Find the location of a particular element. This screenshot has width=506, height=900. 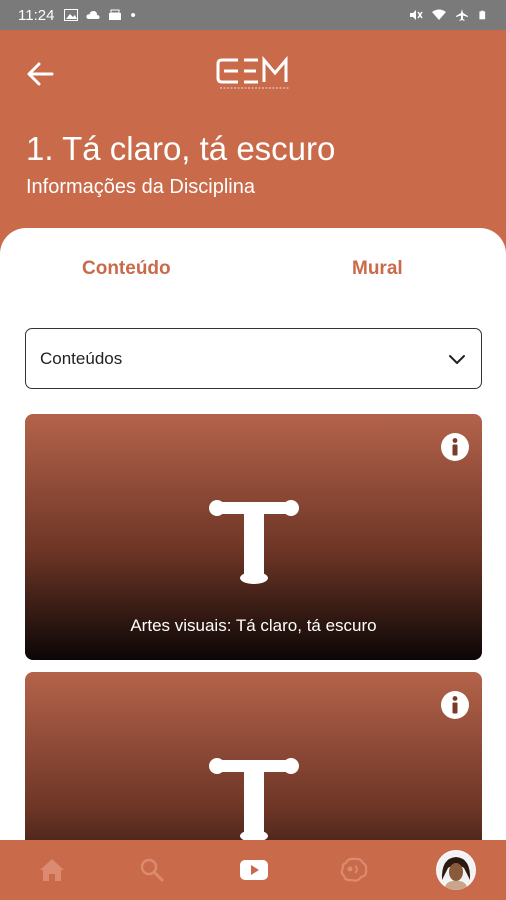

page-subtitle: Informações da Disciplina is located at coordinates (140, 187).